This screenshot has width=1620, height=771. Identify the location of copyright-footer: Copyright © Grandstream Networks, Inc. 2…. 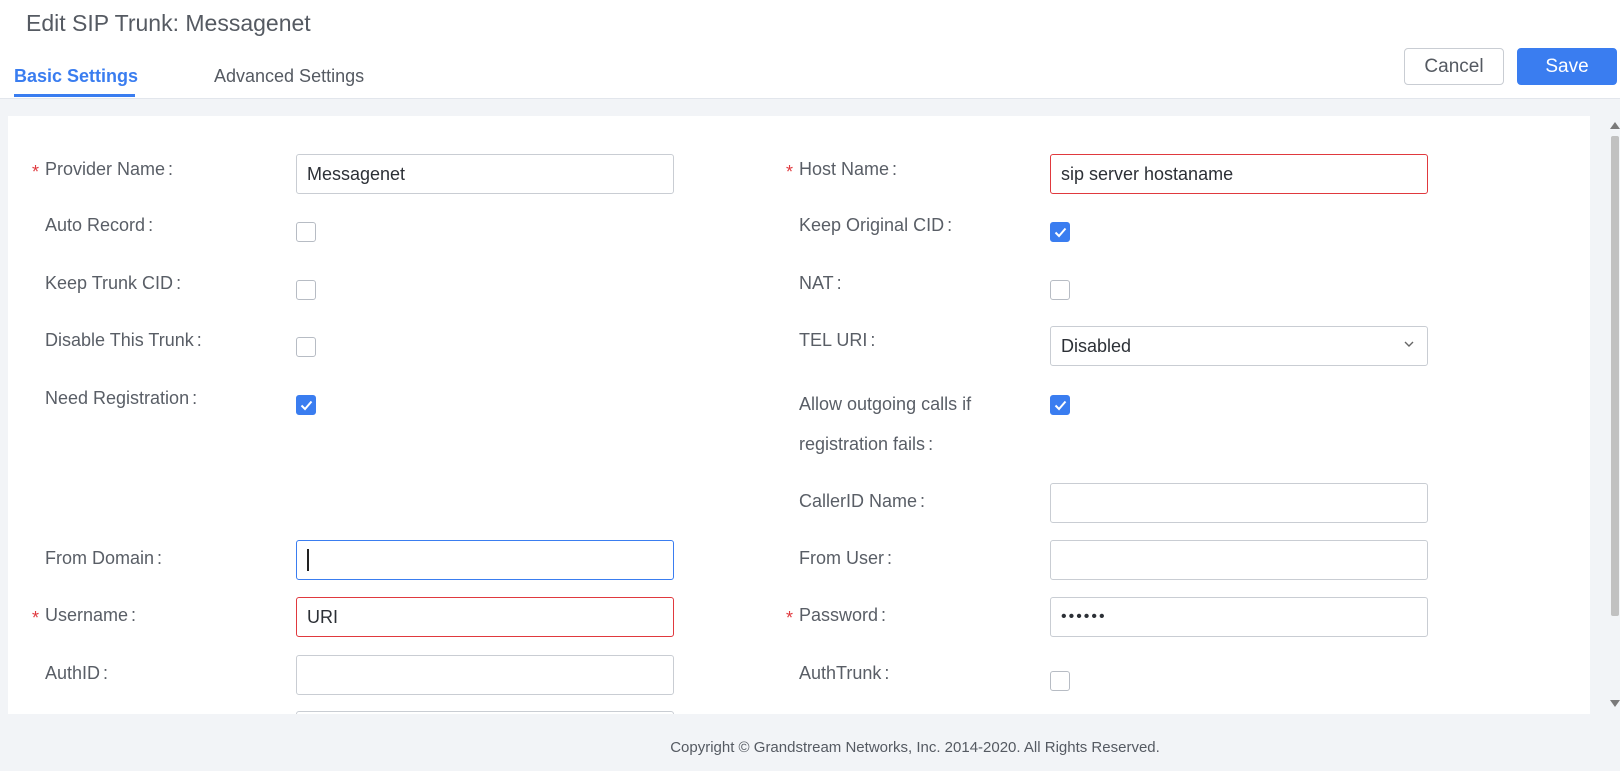
(915, 747).